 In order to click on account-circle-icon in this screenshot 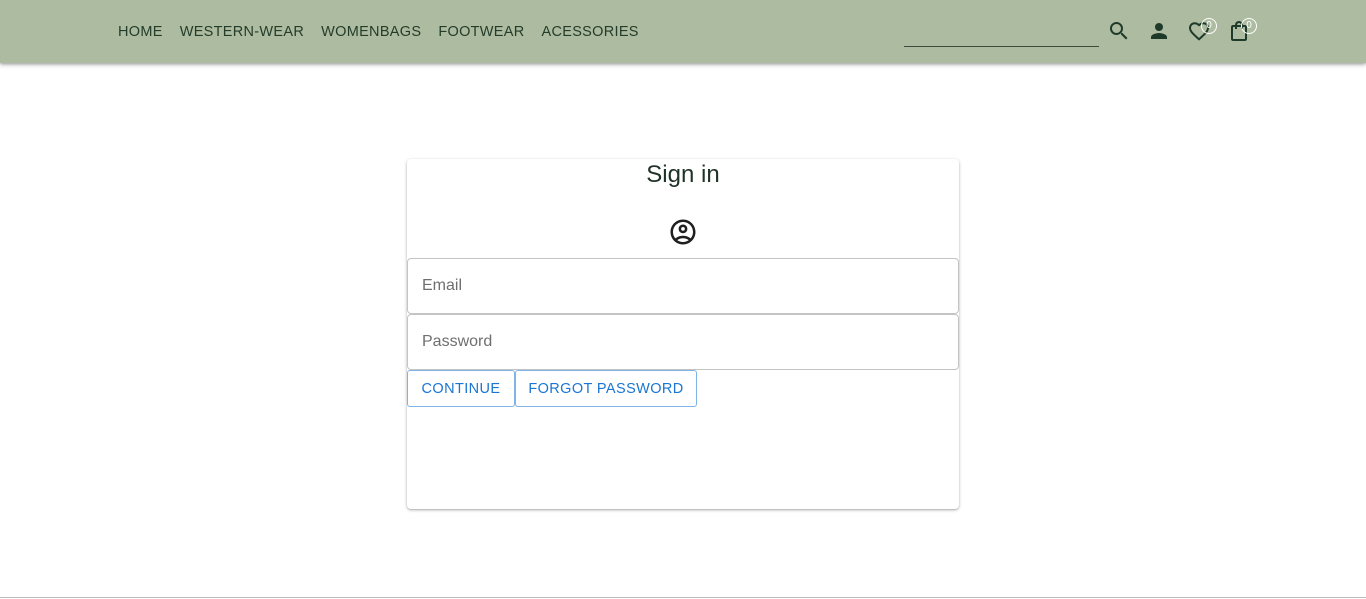, I will do `click(683, 232)`.